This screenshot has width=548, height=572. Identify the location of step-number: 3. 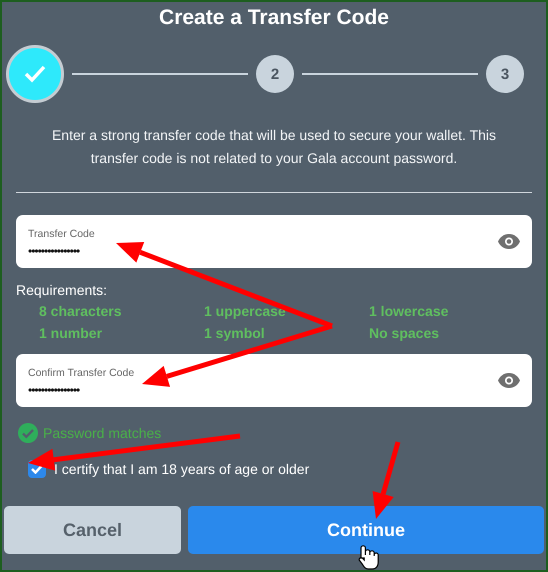
(505, 74).